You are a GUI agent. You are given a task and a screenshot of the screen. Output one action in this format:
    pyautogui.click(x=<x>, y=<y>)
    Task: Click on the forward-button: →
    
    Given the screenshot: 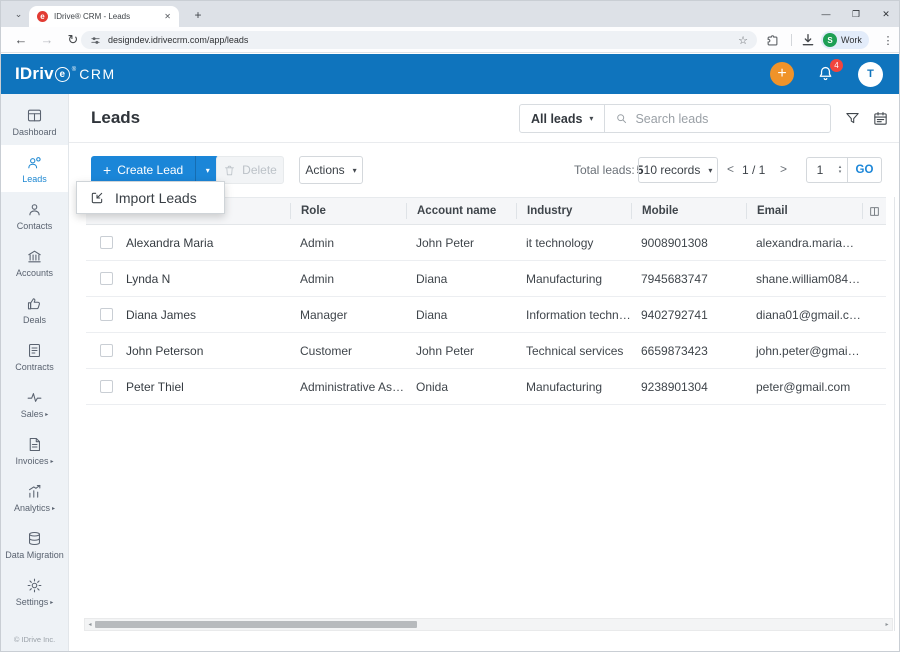 What is the action you would take?
    pyautogui.click(x=47, y=39)
    